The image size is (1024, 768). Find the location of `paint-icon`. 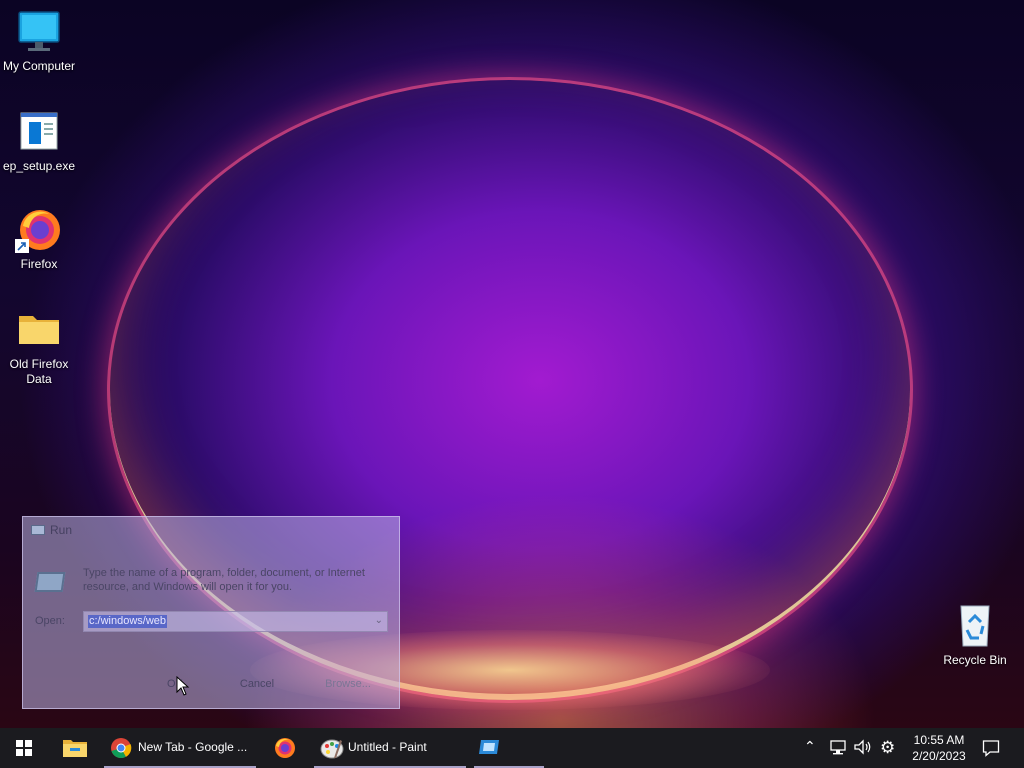

paint-icon is located at coordinates (332, 749).